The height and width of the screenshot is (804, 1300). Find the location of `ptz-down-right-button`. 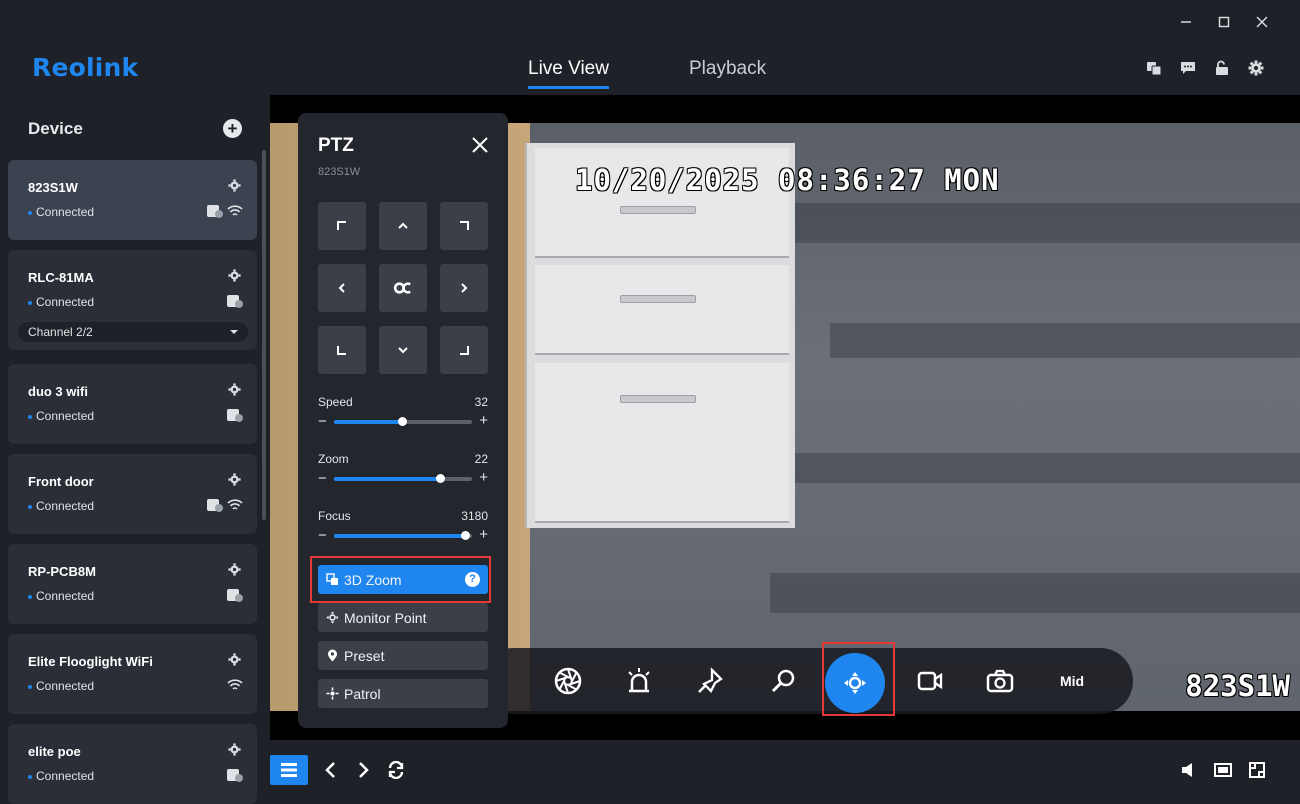

ptz-down-right-button is located at coordinates (464, 350).